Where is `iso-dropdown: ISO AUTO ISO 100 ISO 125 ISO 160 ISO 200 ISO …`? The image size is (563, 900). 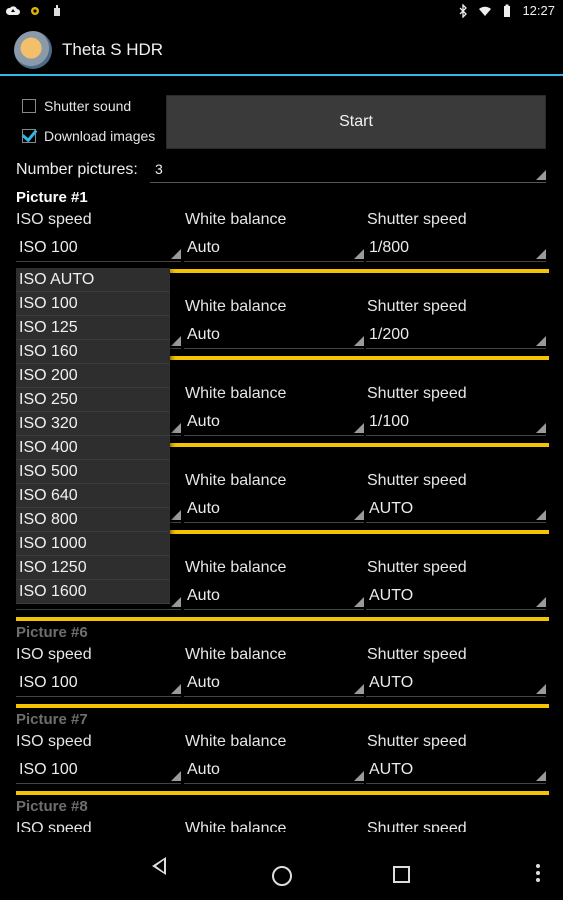 iso-dropdown: ISO AUTO ISO 100 ISO 125 ISO 160 ISO 200 ISO … is located at coordinates (93, 436).